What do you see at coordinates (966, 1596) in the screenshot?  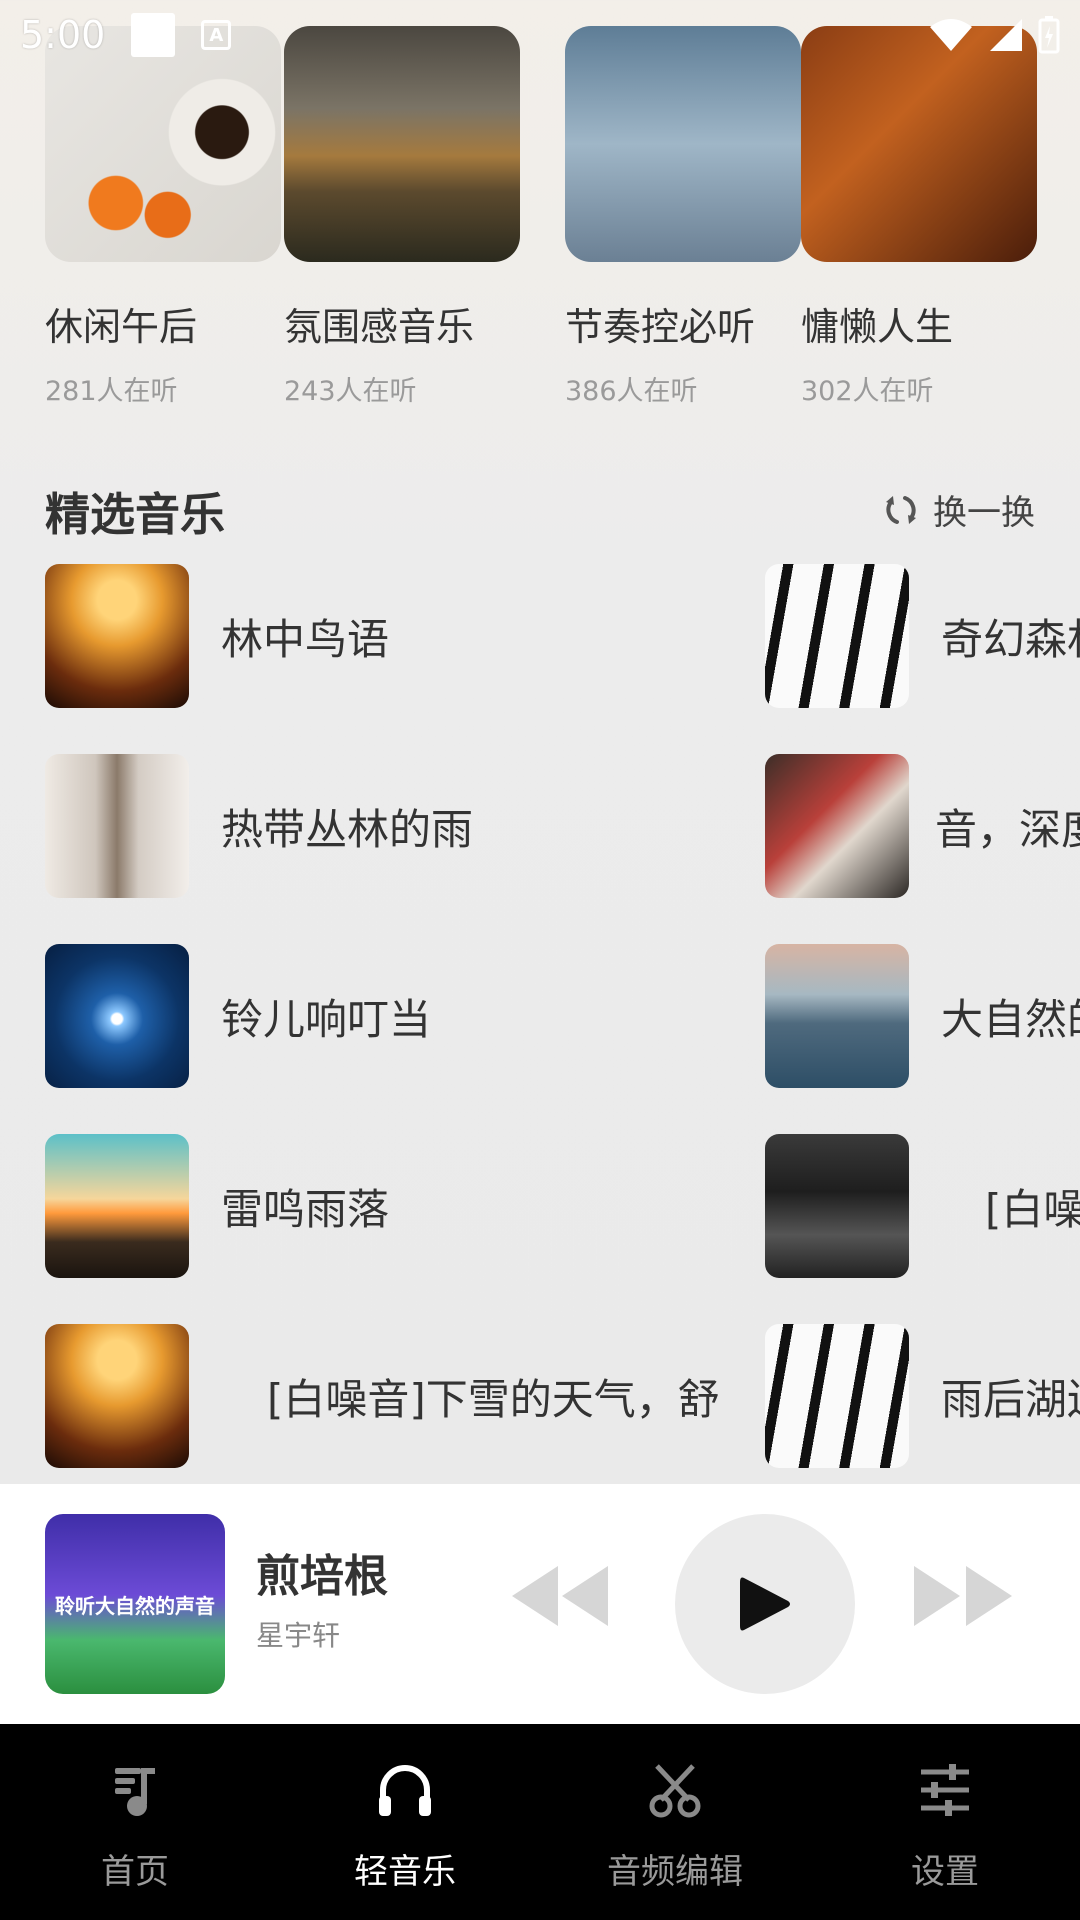 I see `next-icon` at bounding box center [966, 1596].